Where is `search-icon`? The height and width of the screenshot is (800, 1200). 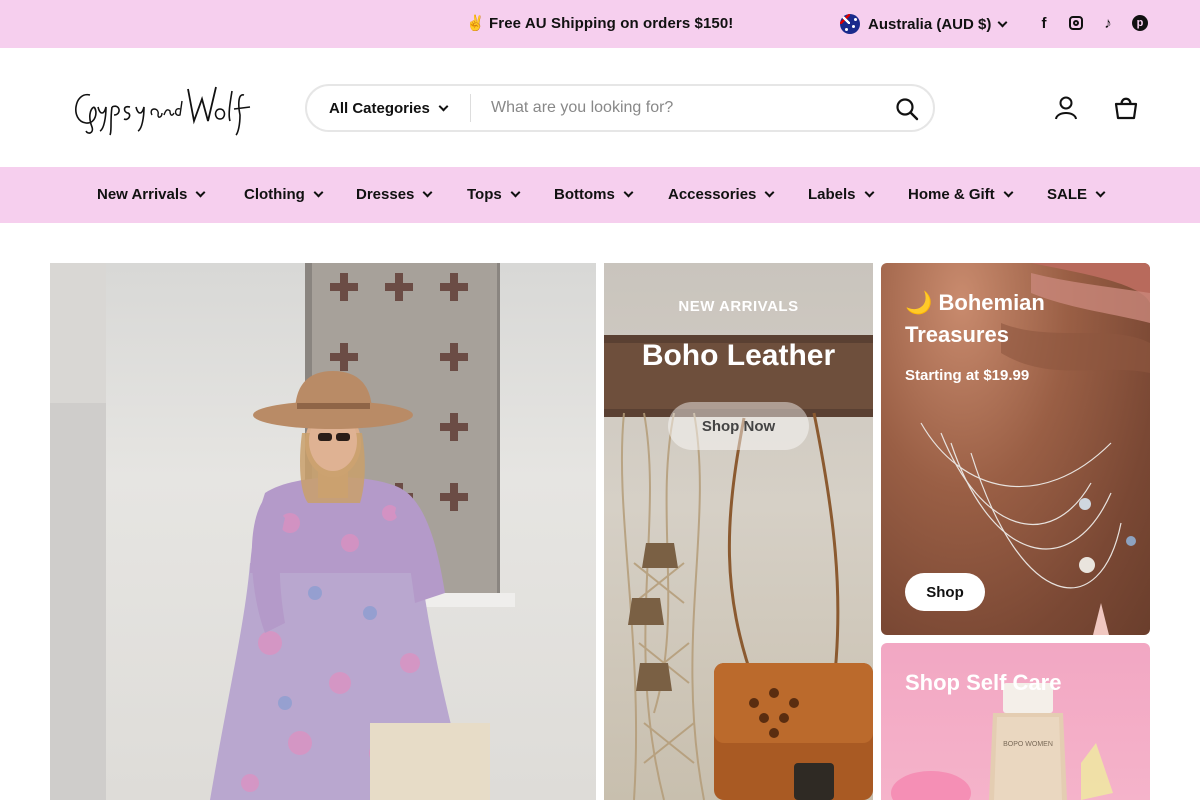
search-icon is located at coordinates (907, 109).